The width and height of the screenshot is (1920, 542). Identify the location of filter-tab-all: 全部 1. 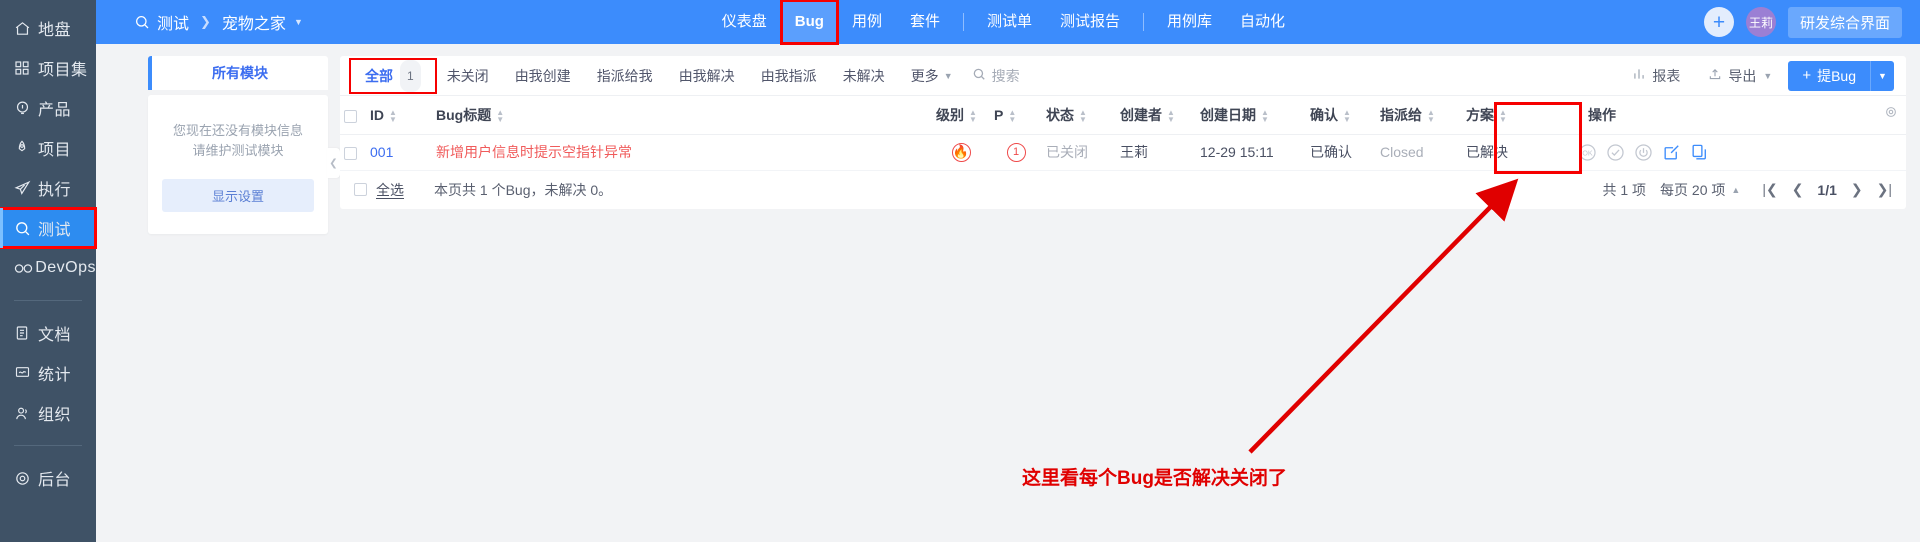
(393, 75).